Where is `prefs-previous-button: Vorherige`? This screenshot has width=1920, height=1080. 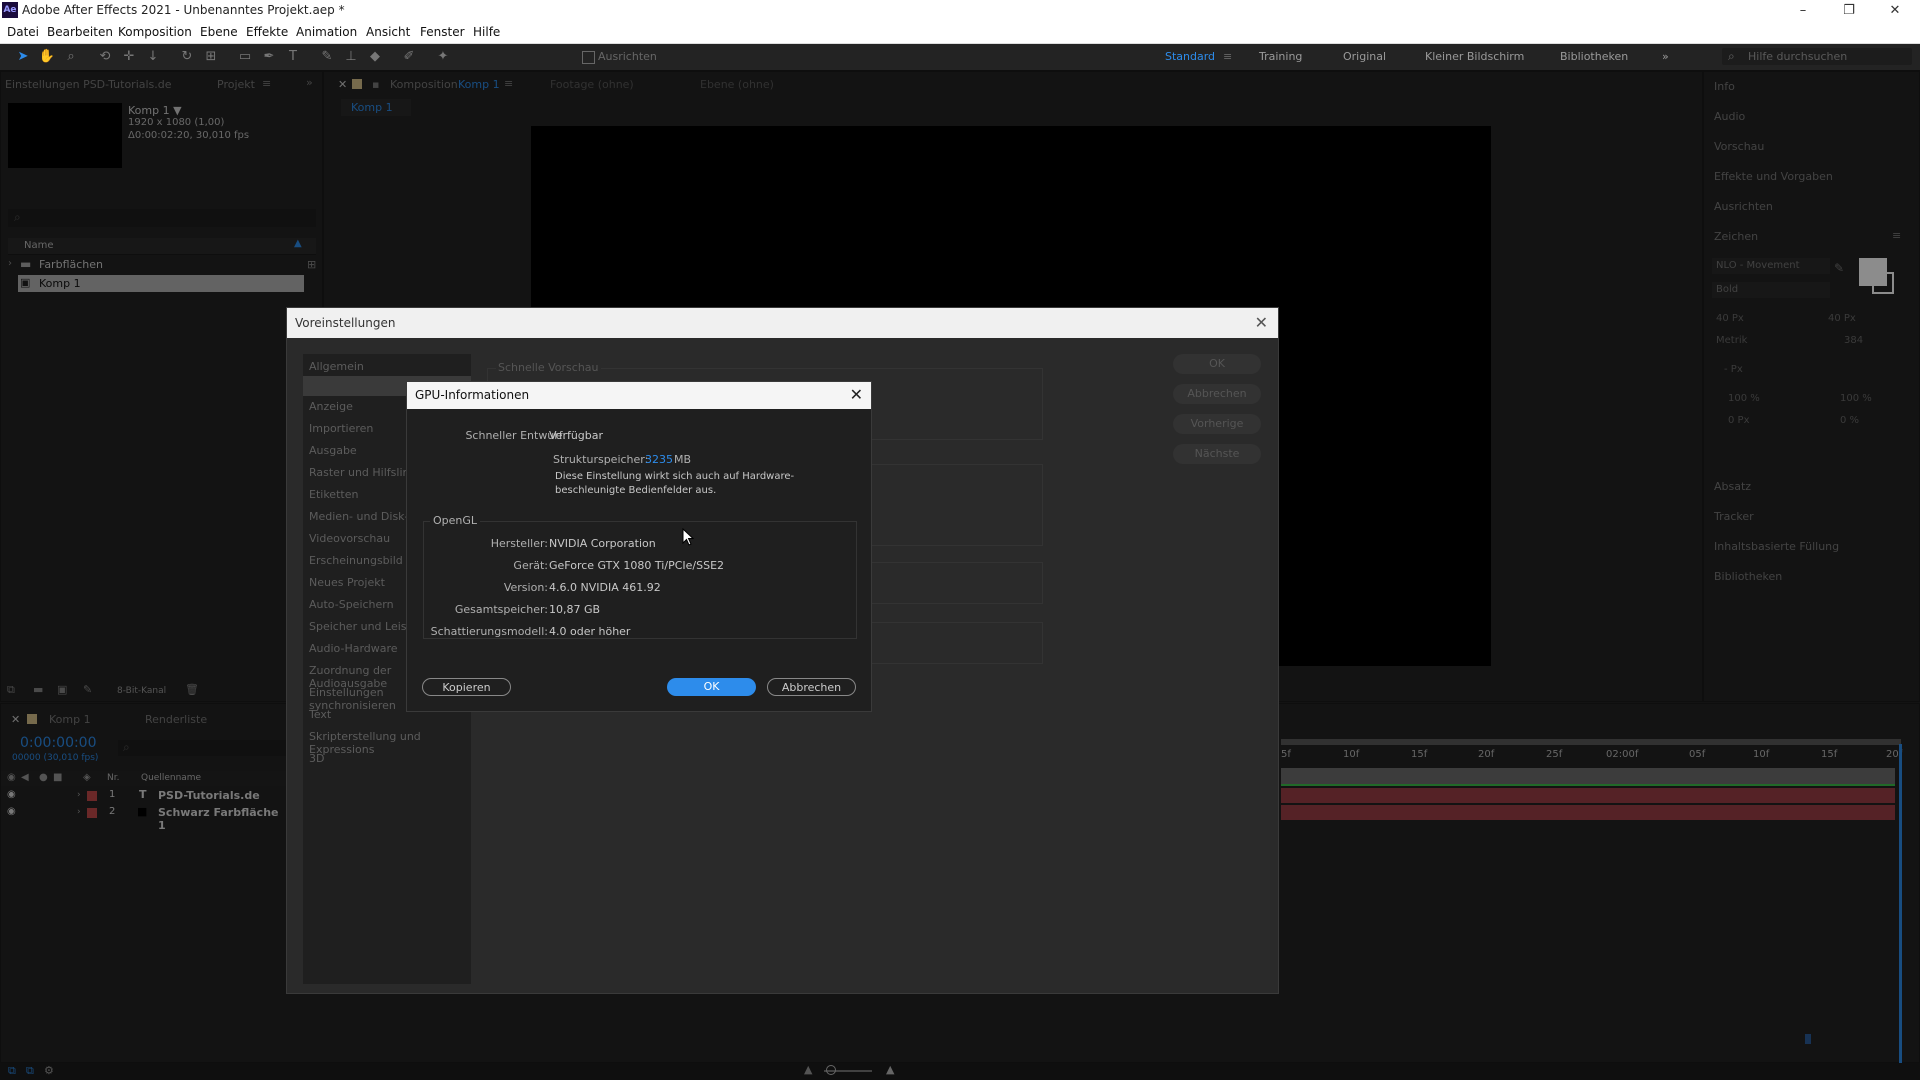
prefs-previous-button: Vorherige is located at coordinates (1217, 424).